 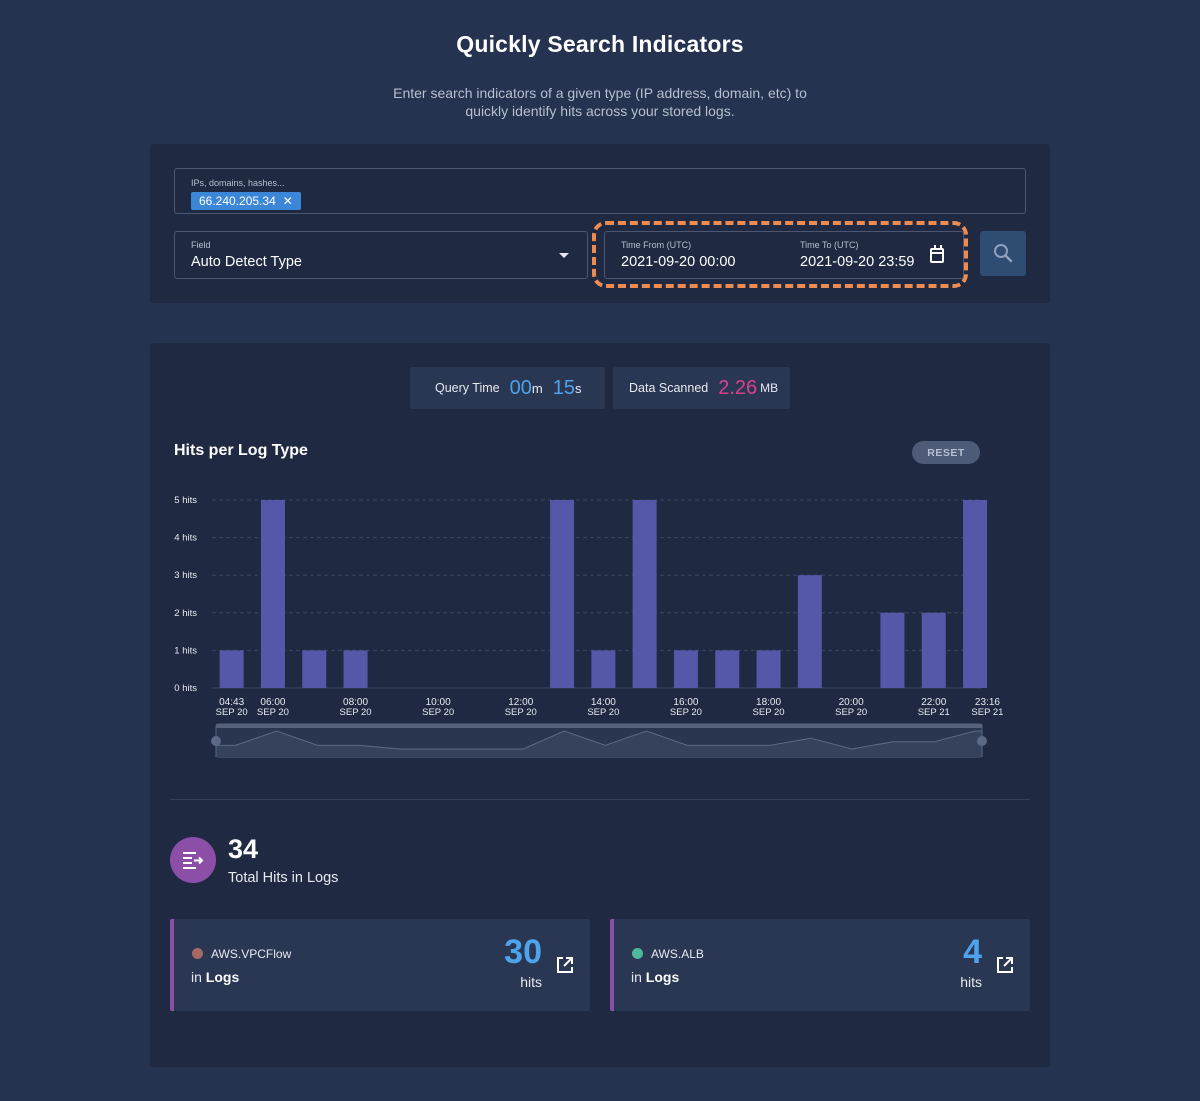 What do you see at coordinates (237, 201) in the screenshot?
I see `indicator-tag-label: 66.240.205.34` at bounding box center [237, 201].